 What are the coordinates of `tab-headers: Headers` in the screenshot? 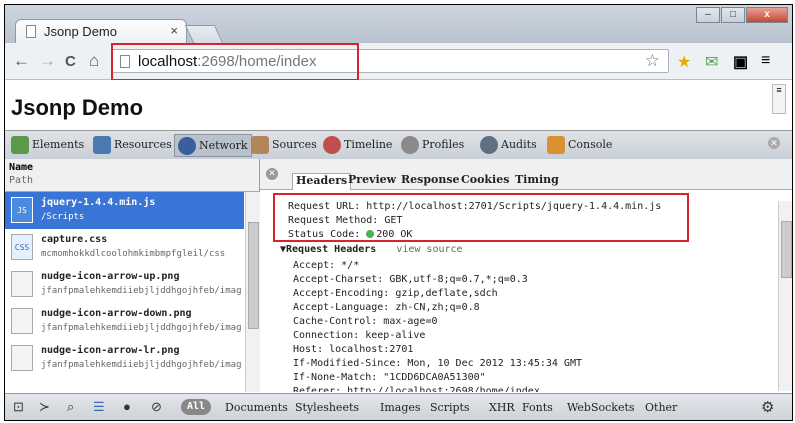 It's located at (322, 181).